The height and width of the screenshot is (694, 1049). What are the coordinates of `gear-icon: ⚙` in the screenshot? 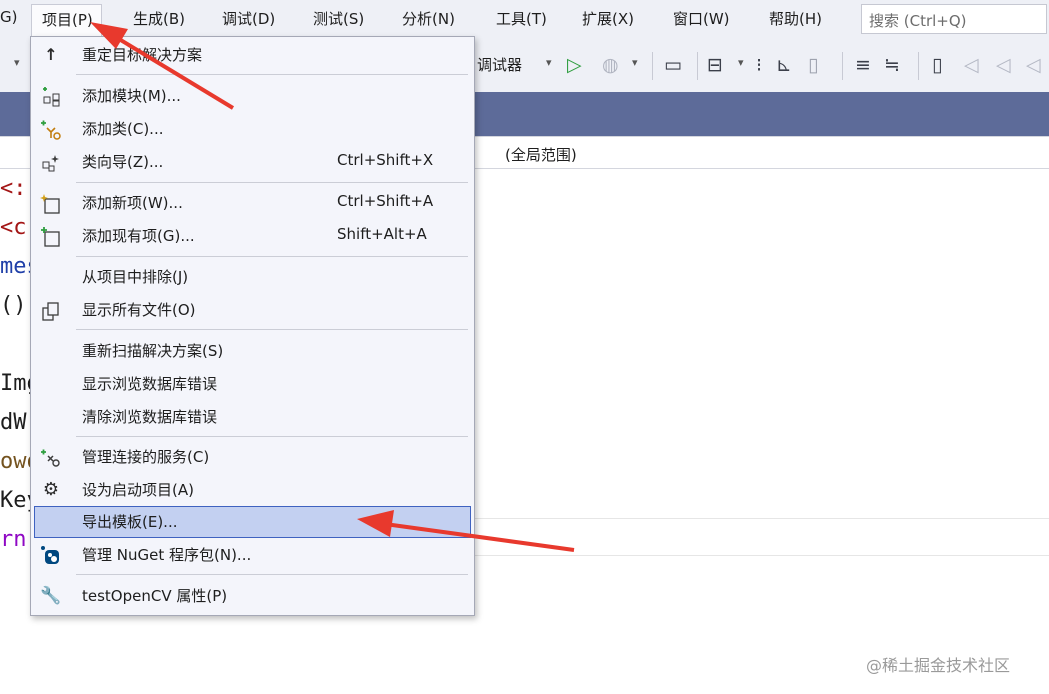 It's located at (51, 489).